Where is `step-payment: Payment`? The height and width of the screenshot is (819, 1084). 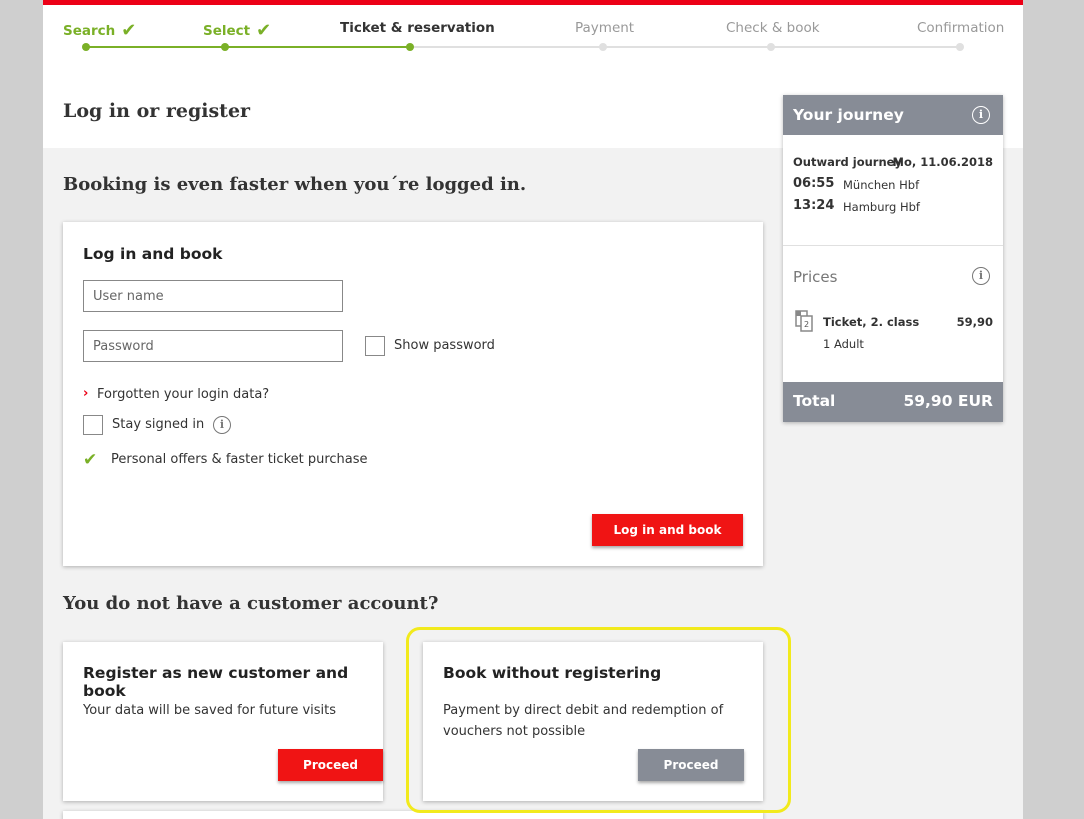 step-payment: Payment is located at coordinates (604, 28).